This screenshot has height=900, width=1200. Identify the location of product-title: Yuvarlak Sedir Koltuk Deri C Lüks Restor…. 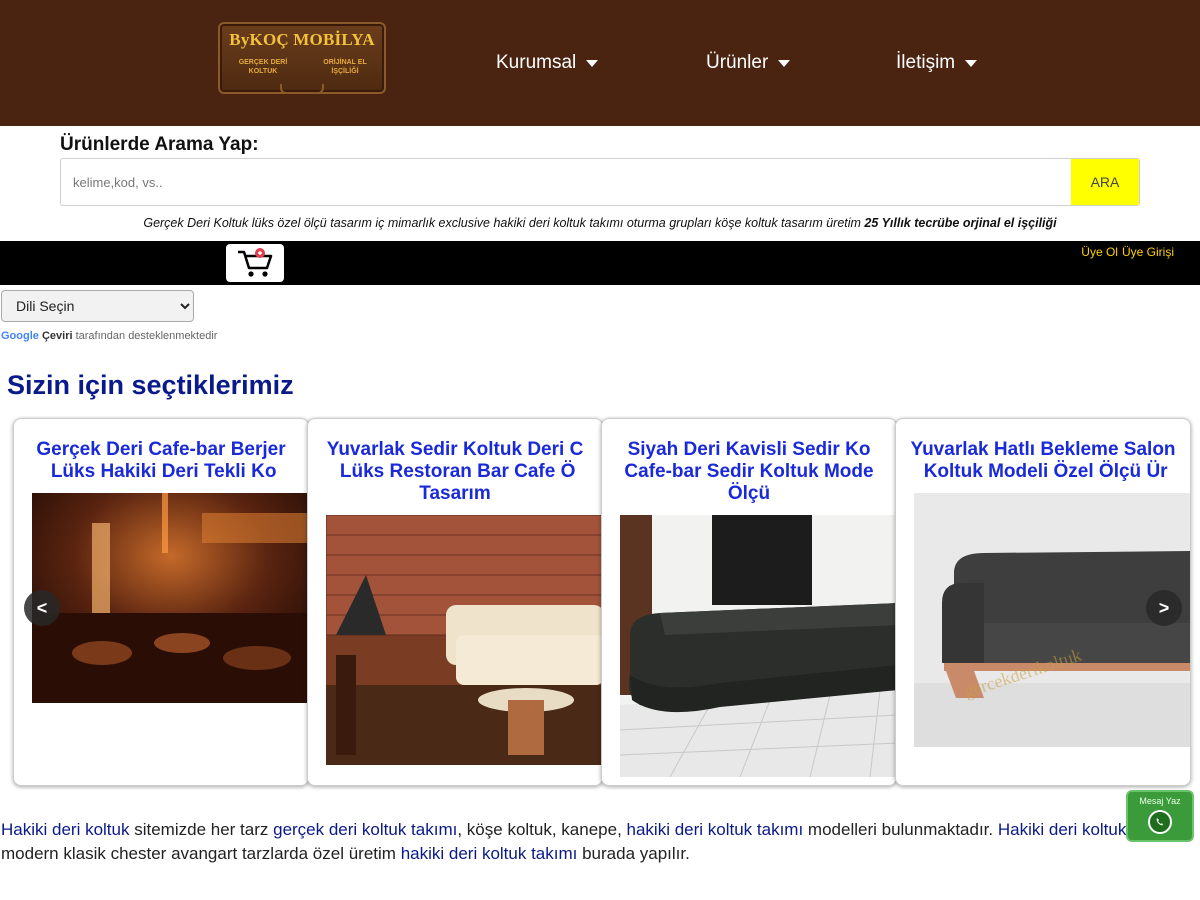
(455, 472).